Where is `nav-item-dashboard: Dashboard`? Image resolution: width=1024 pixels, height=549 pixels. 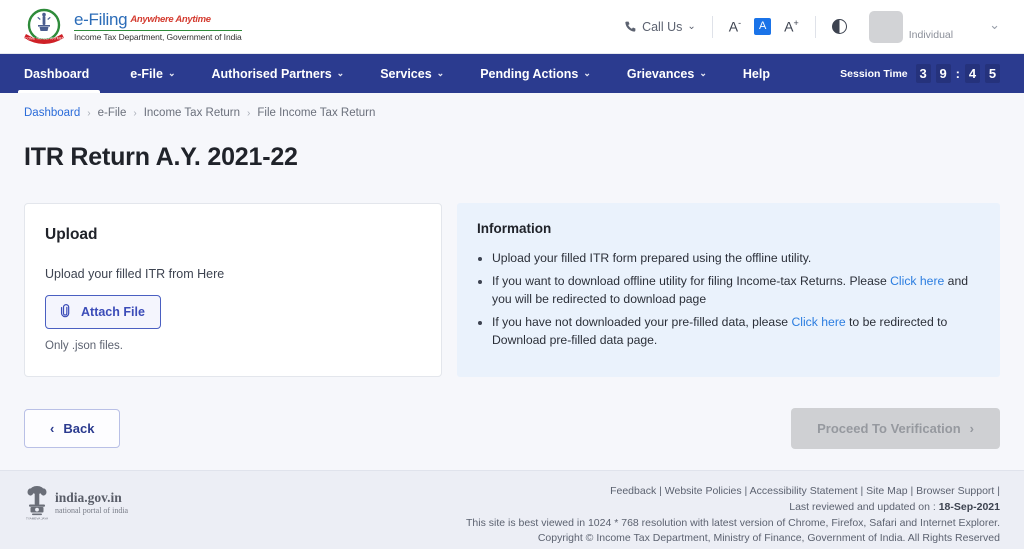 nav-item-dashboard: Dashboard is located at coordinates (56, 73).